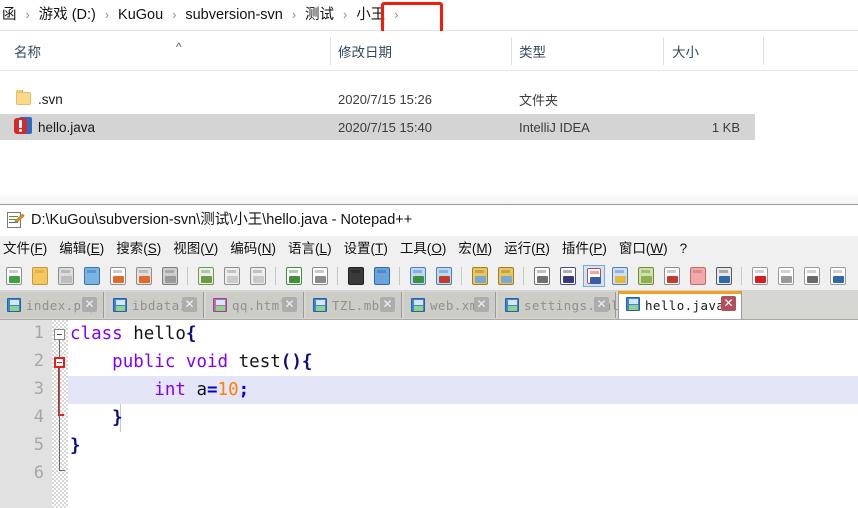 The height and width of the screenshot is (508, 858). I want to click on close-all-icon, so click(144, 276).